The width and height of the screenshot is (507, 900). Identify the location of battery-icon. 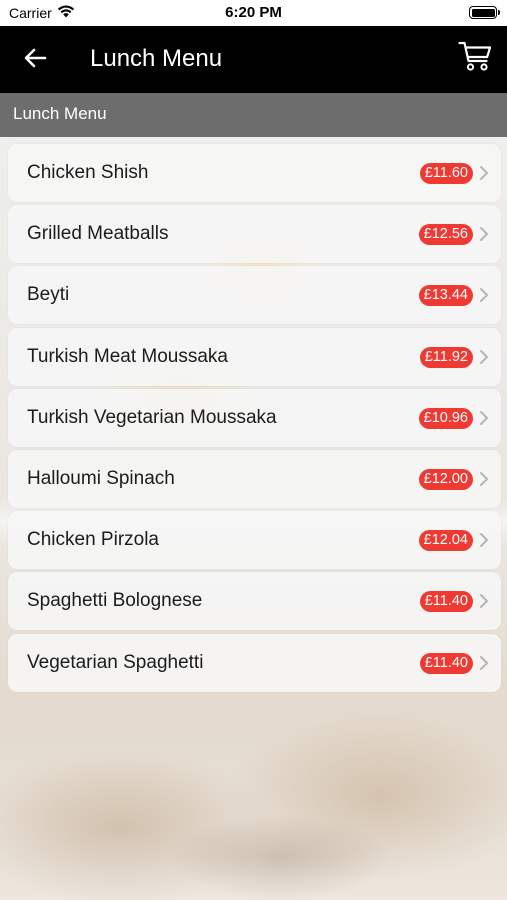
(484, 12).